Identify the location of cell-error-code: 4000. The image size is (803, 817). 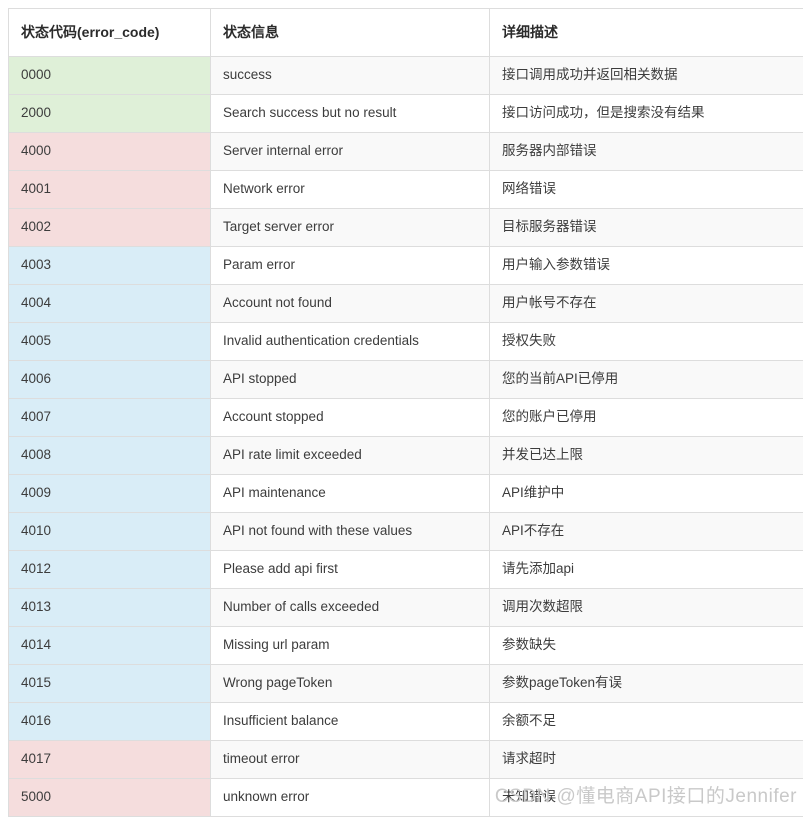
(110, 152).